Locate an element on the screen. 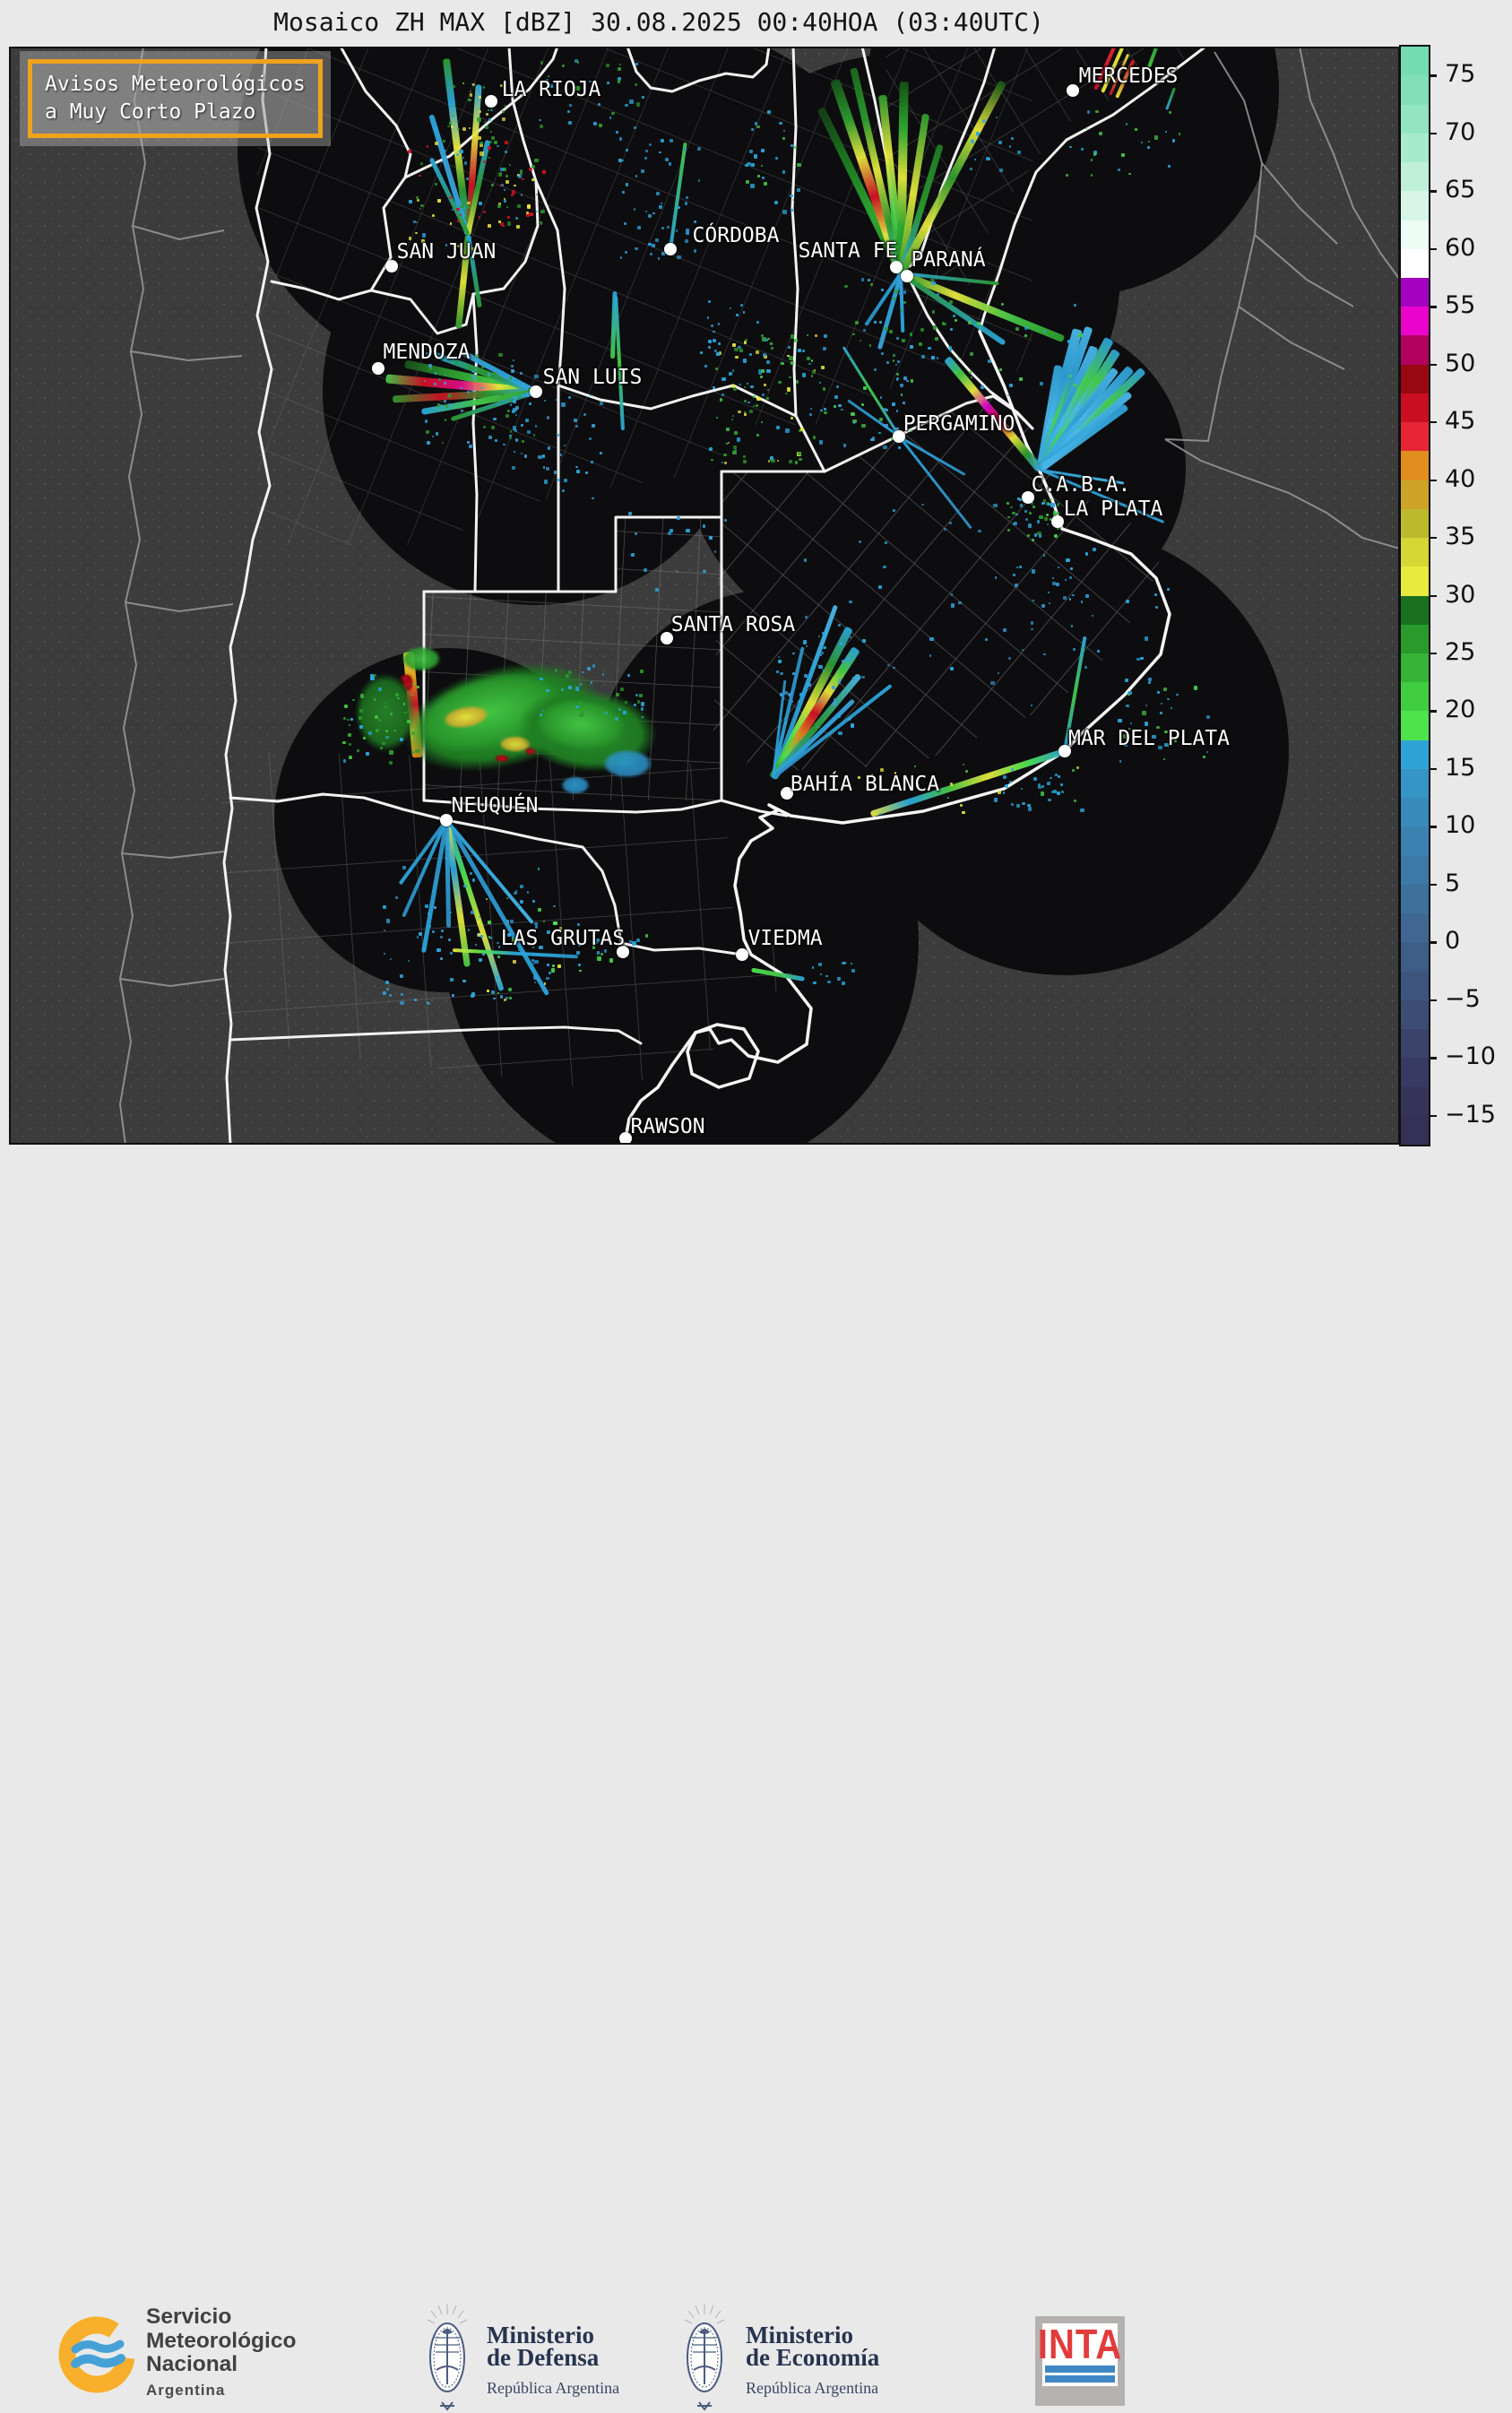 The image size is (1512, 2413). economia-sub: República Argentina is located at coordinates (812, 2388).